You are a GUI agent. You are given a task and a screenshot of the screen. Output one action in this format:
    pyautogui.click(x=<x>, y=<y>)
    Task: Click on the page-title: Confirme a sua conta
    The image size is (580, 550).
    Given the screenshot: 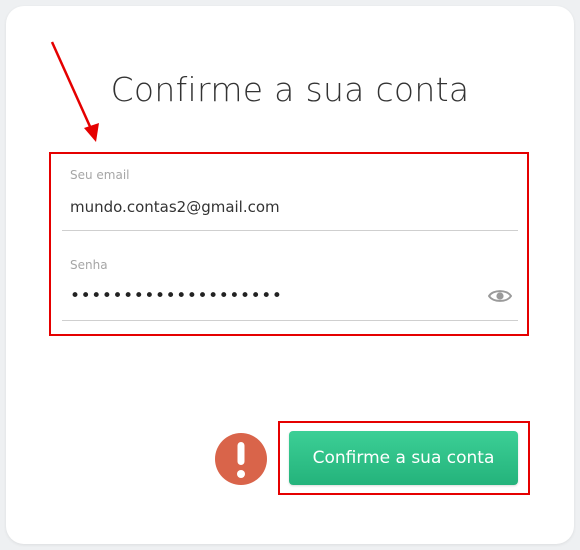 What is the action you would take?
    pyautogui.click(x=290, y=89)
    